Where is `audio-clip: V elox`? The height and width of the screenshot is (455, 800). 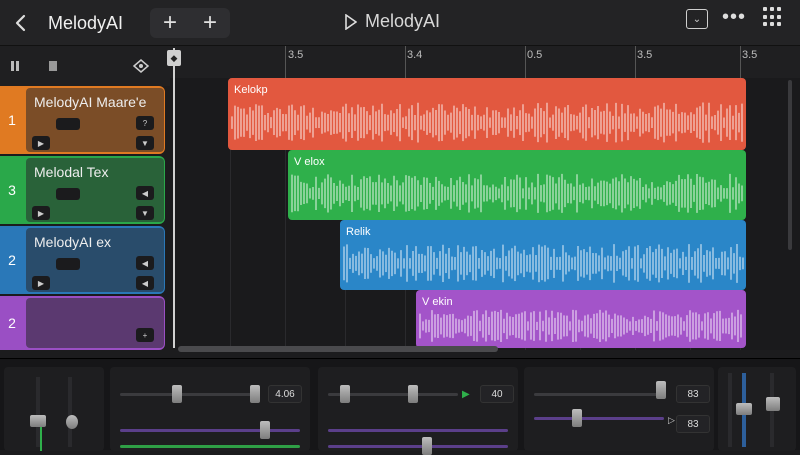
audio-clip: V elox is located at coordinates (517, 185).